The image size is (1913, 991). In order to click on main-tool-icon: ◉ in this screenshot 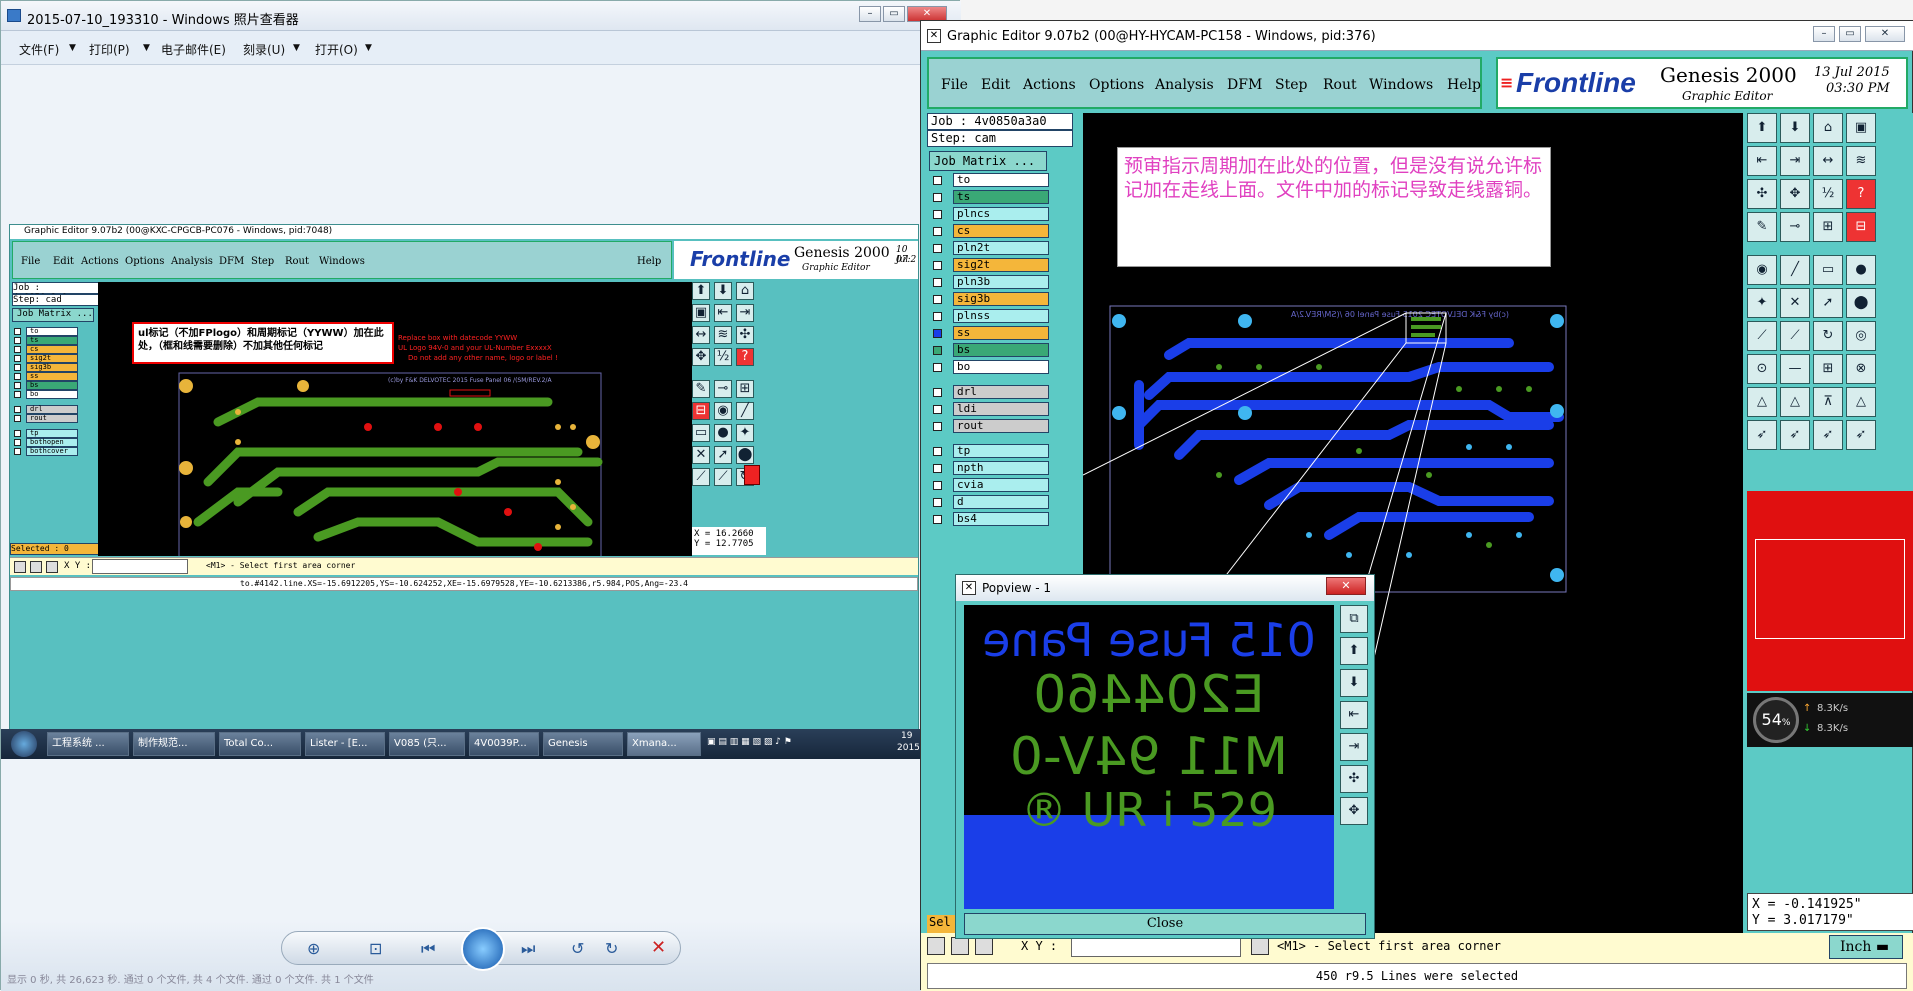, I will do `click(1762, 270)`.